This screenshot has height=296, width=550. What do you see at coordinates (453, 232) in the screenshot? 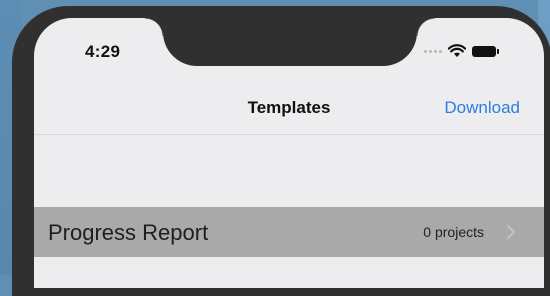
I see `list-item-detail: 0 projects` at bounding box center [453, 232].